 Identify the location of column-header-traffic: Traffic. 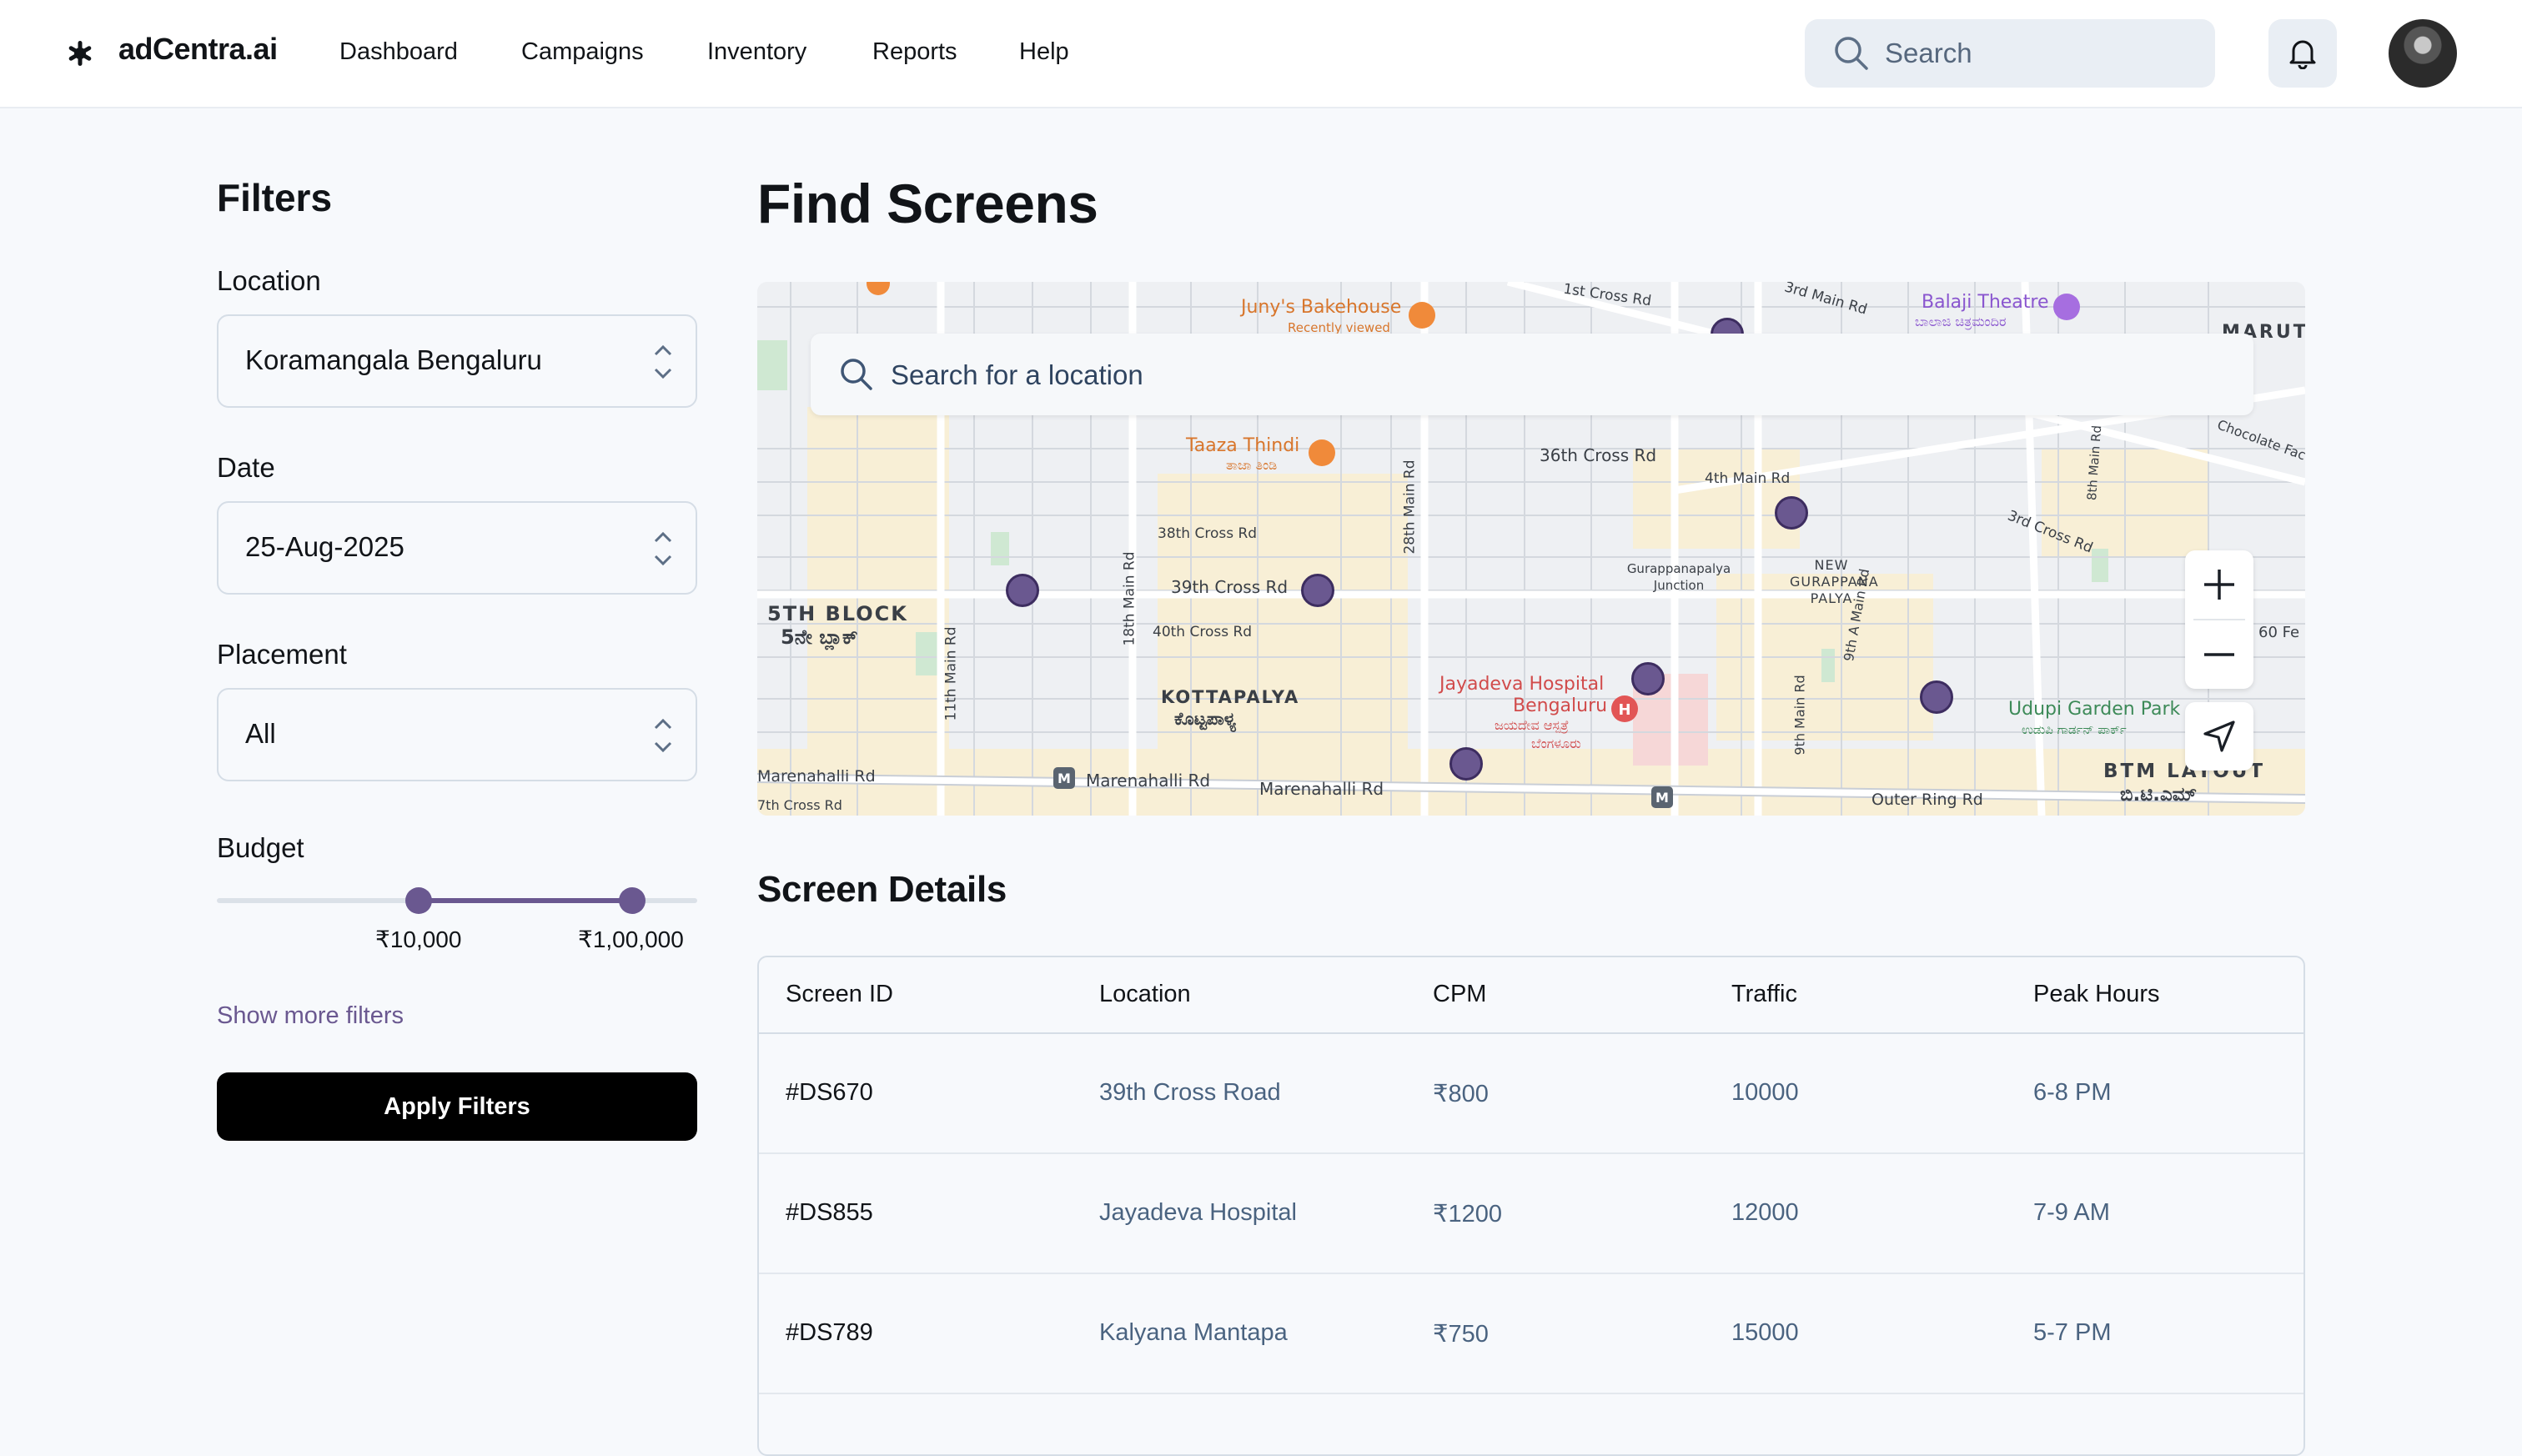
(1764, 994).